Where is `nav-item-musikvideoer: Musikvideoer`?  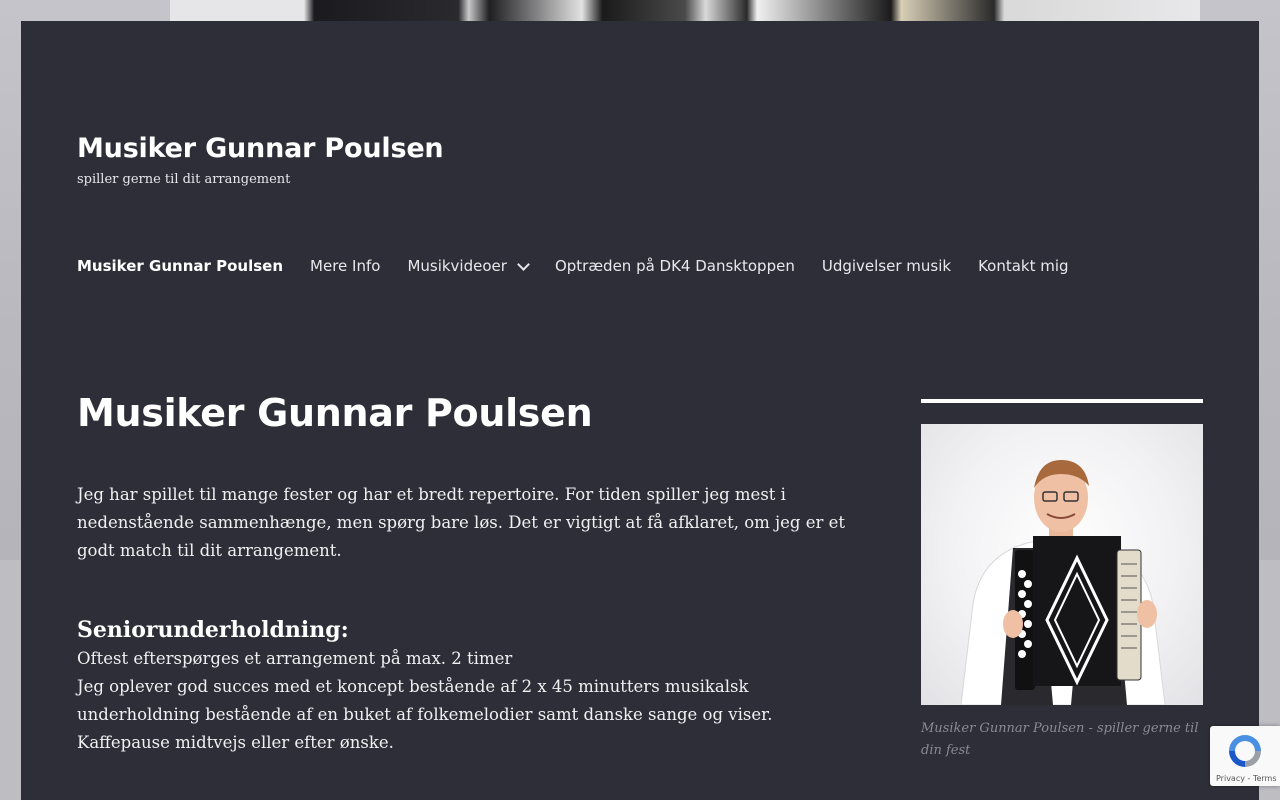
nav-item-musikvideoer: Musikvideoer is located at coordinates (468, 266).